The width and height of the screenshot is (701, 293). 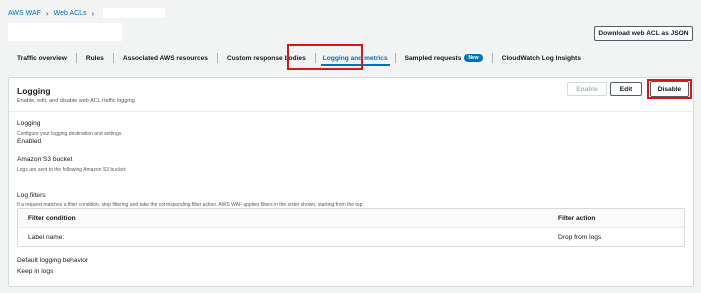 I want to click on edit-button: Edit, so click(x=626, y=89).